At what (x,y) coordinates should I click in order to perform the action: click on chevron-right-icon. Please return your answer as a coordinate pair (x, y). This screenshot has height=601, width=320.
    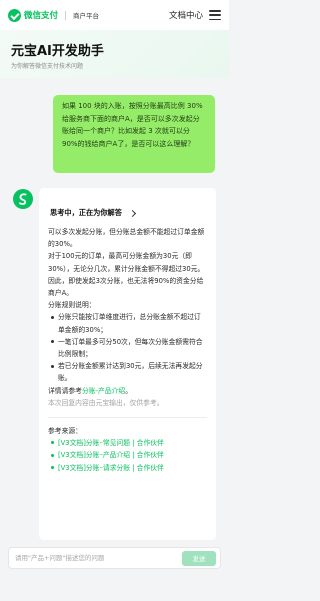
    Looking at the image, I should click on (132, 213).